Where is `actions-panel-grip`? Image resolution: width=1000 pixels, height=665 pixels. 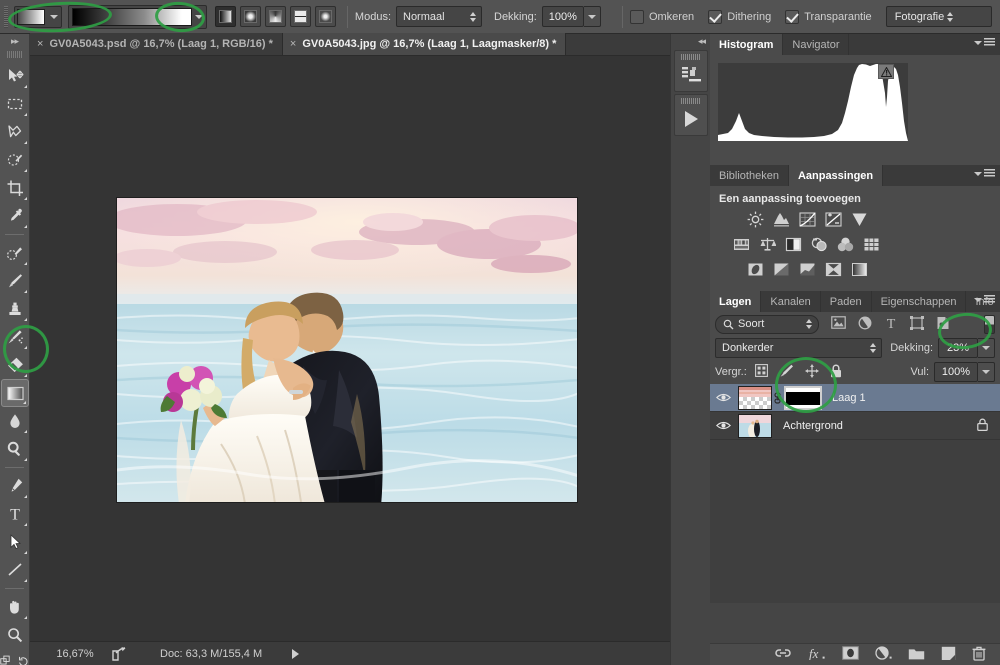
actions-panel-grip is located at coordinates (691, 101).